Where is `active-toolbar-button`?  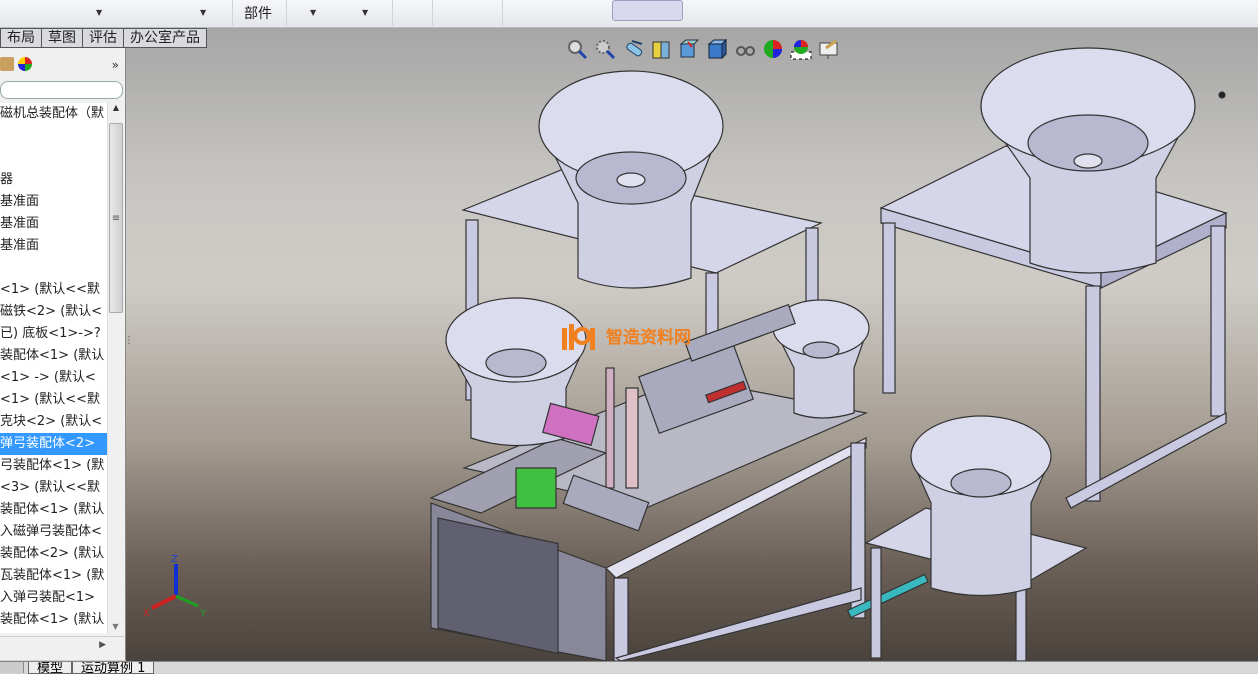
active-toolbar-button is located at coordinates (647, 10).